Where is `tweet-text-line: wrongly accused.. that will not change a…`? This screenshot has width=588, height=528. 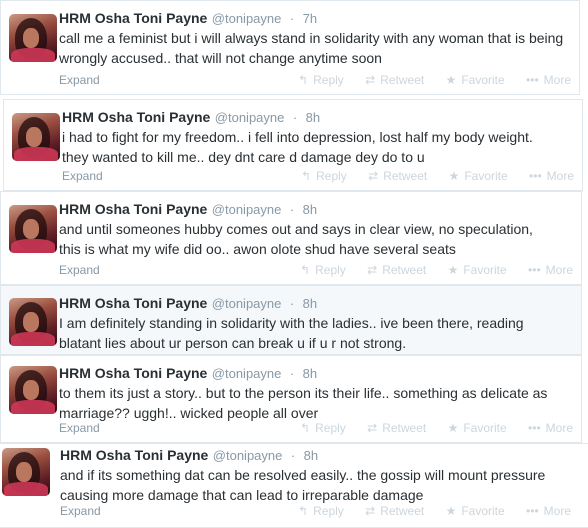 tweet-text-line: wrongly accused.. that will not change a… is located at coordinates (220, 58).